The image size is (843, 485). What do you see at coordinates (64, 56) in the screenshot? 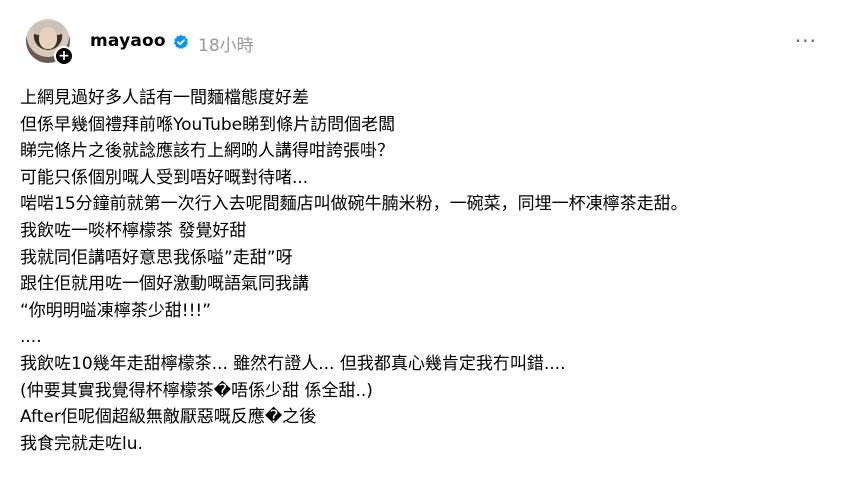
I see `plus-icon: +` at bounding box center [64, 56].